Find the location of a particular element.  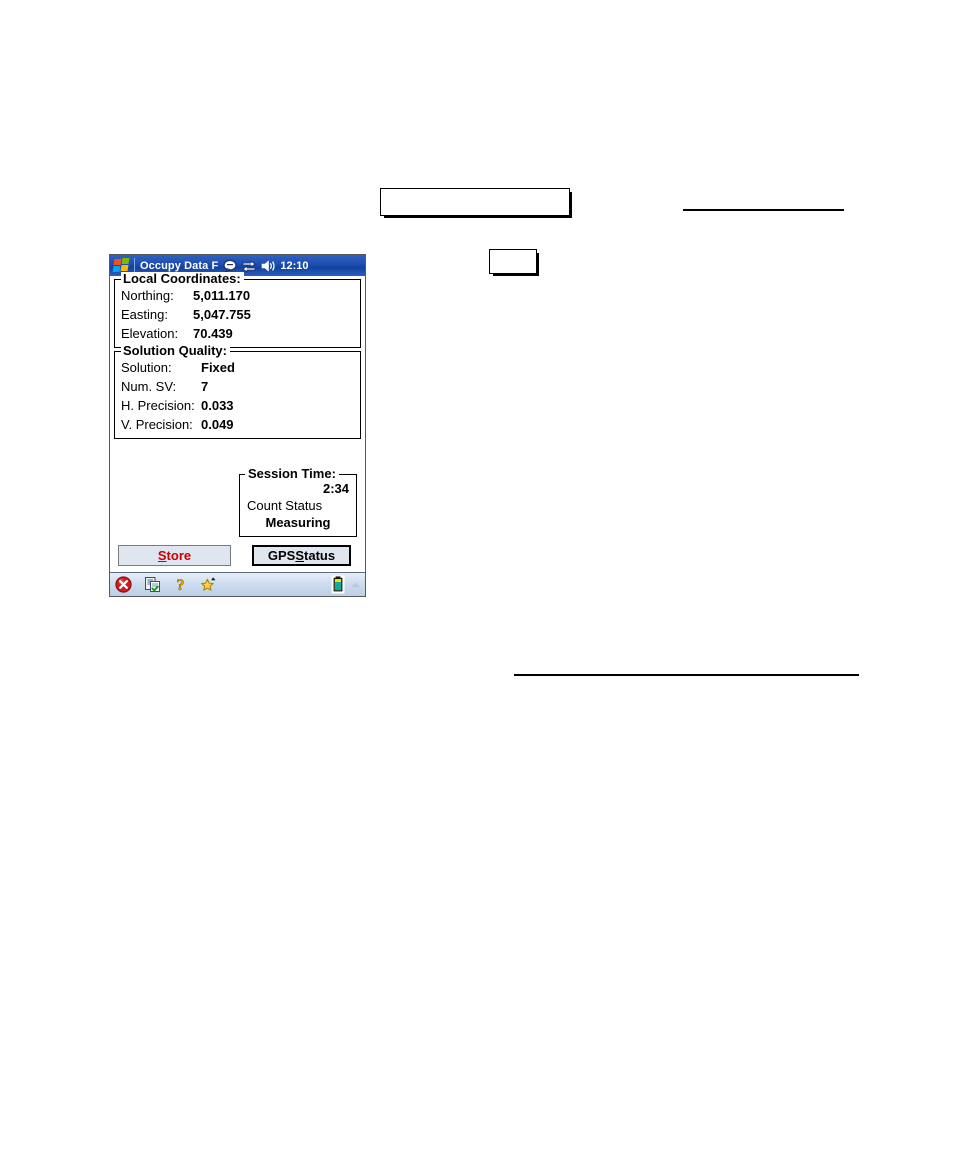

close-icon is located at coordinates (123, 584).